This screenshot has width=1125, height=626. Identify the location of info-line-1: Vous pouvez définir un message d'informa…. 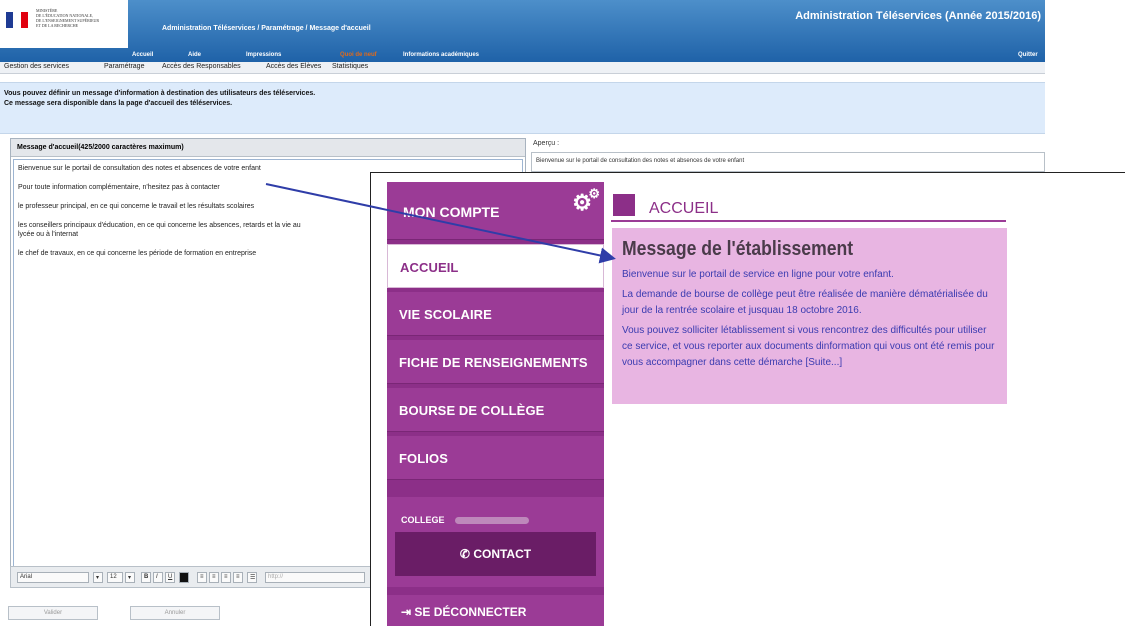
(160, 93).